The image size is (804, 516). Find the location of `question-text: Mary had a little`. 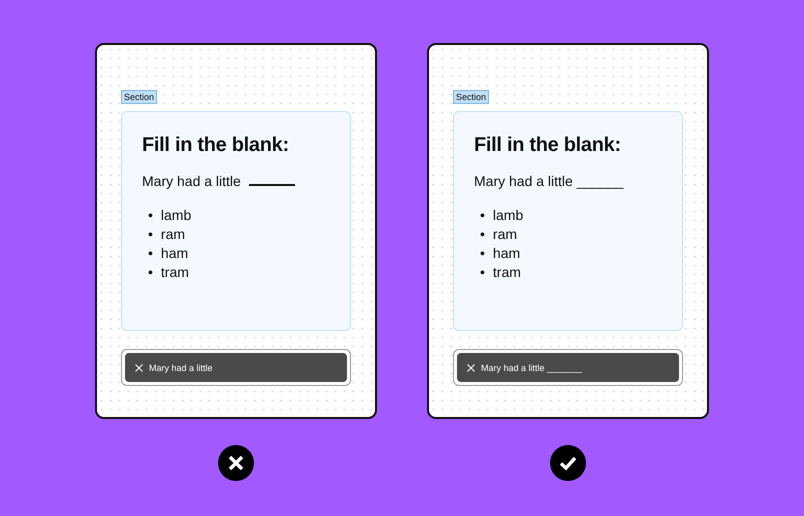

question-text: Mary had a little is located at coordinates (191, 181).